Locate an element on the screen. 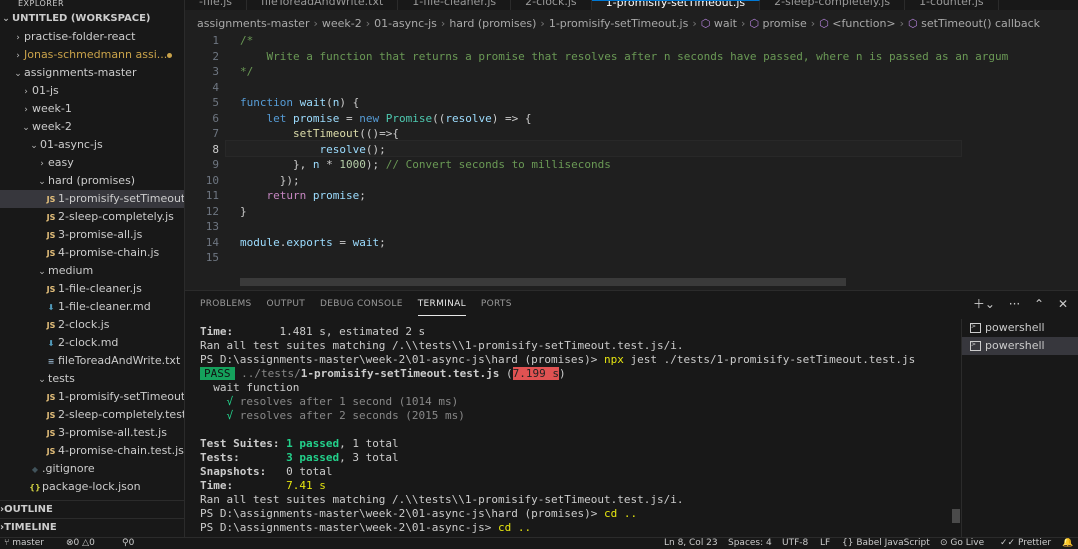 The height and width of the screenshot is (549, 1078). terminal-label: powershell is located at coordinates (1015, 345).